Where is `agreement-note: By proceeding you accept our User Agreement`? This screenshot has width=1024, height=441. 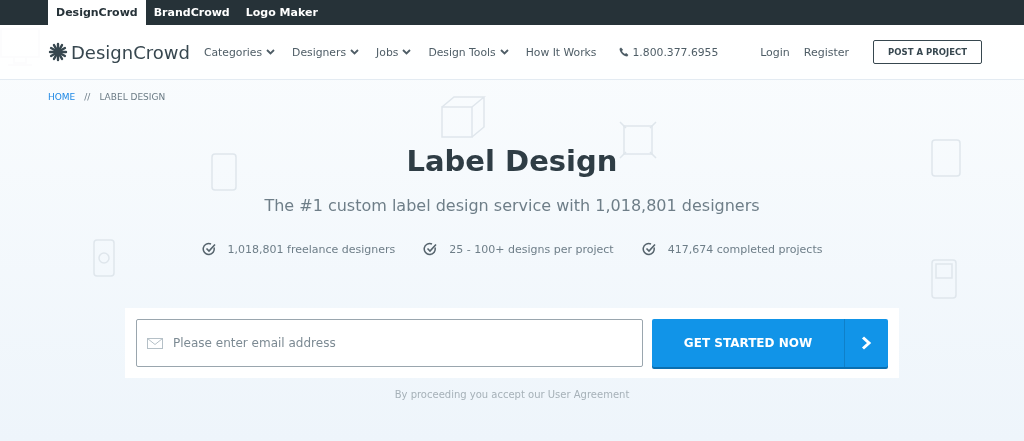
agreement-note: By proceeding you accept our User Agreement is located at coordinates (512, 394).